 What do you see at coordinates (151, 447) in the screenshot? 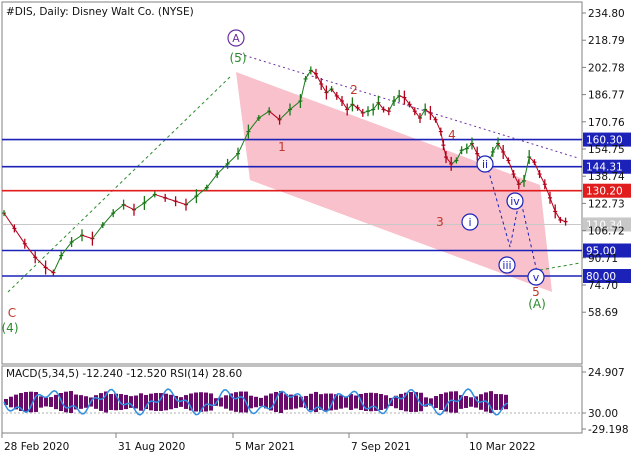
I see `x-tick-label: 31 Aug 2020` at bounding box center [151, 447].